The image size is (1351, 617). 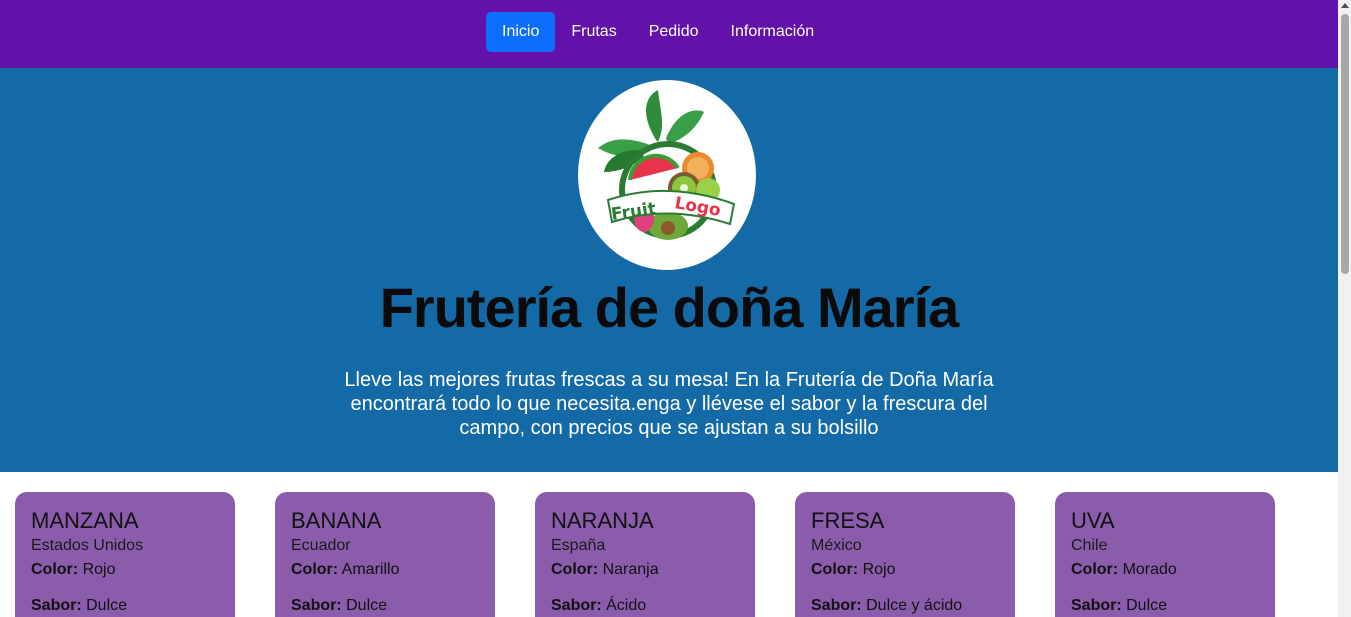 I want to click on card-color-row: Color: Amarillo, so click(x=385, y=570).